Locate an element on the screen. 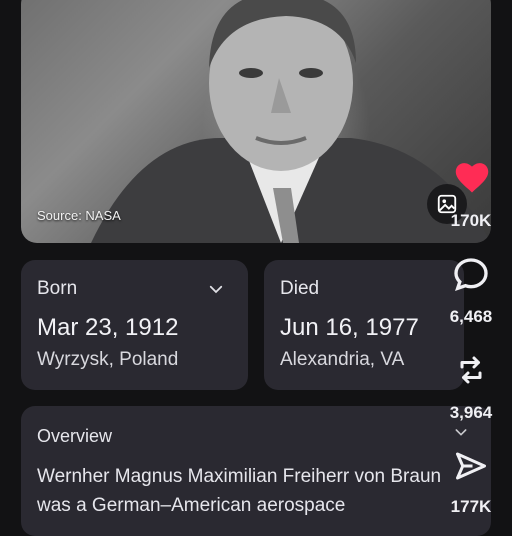 This screenshot has width=512, height=536. born-date: Mar 23, 1912 is located at coordinates (108, 327).